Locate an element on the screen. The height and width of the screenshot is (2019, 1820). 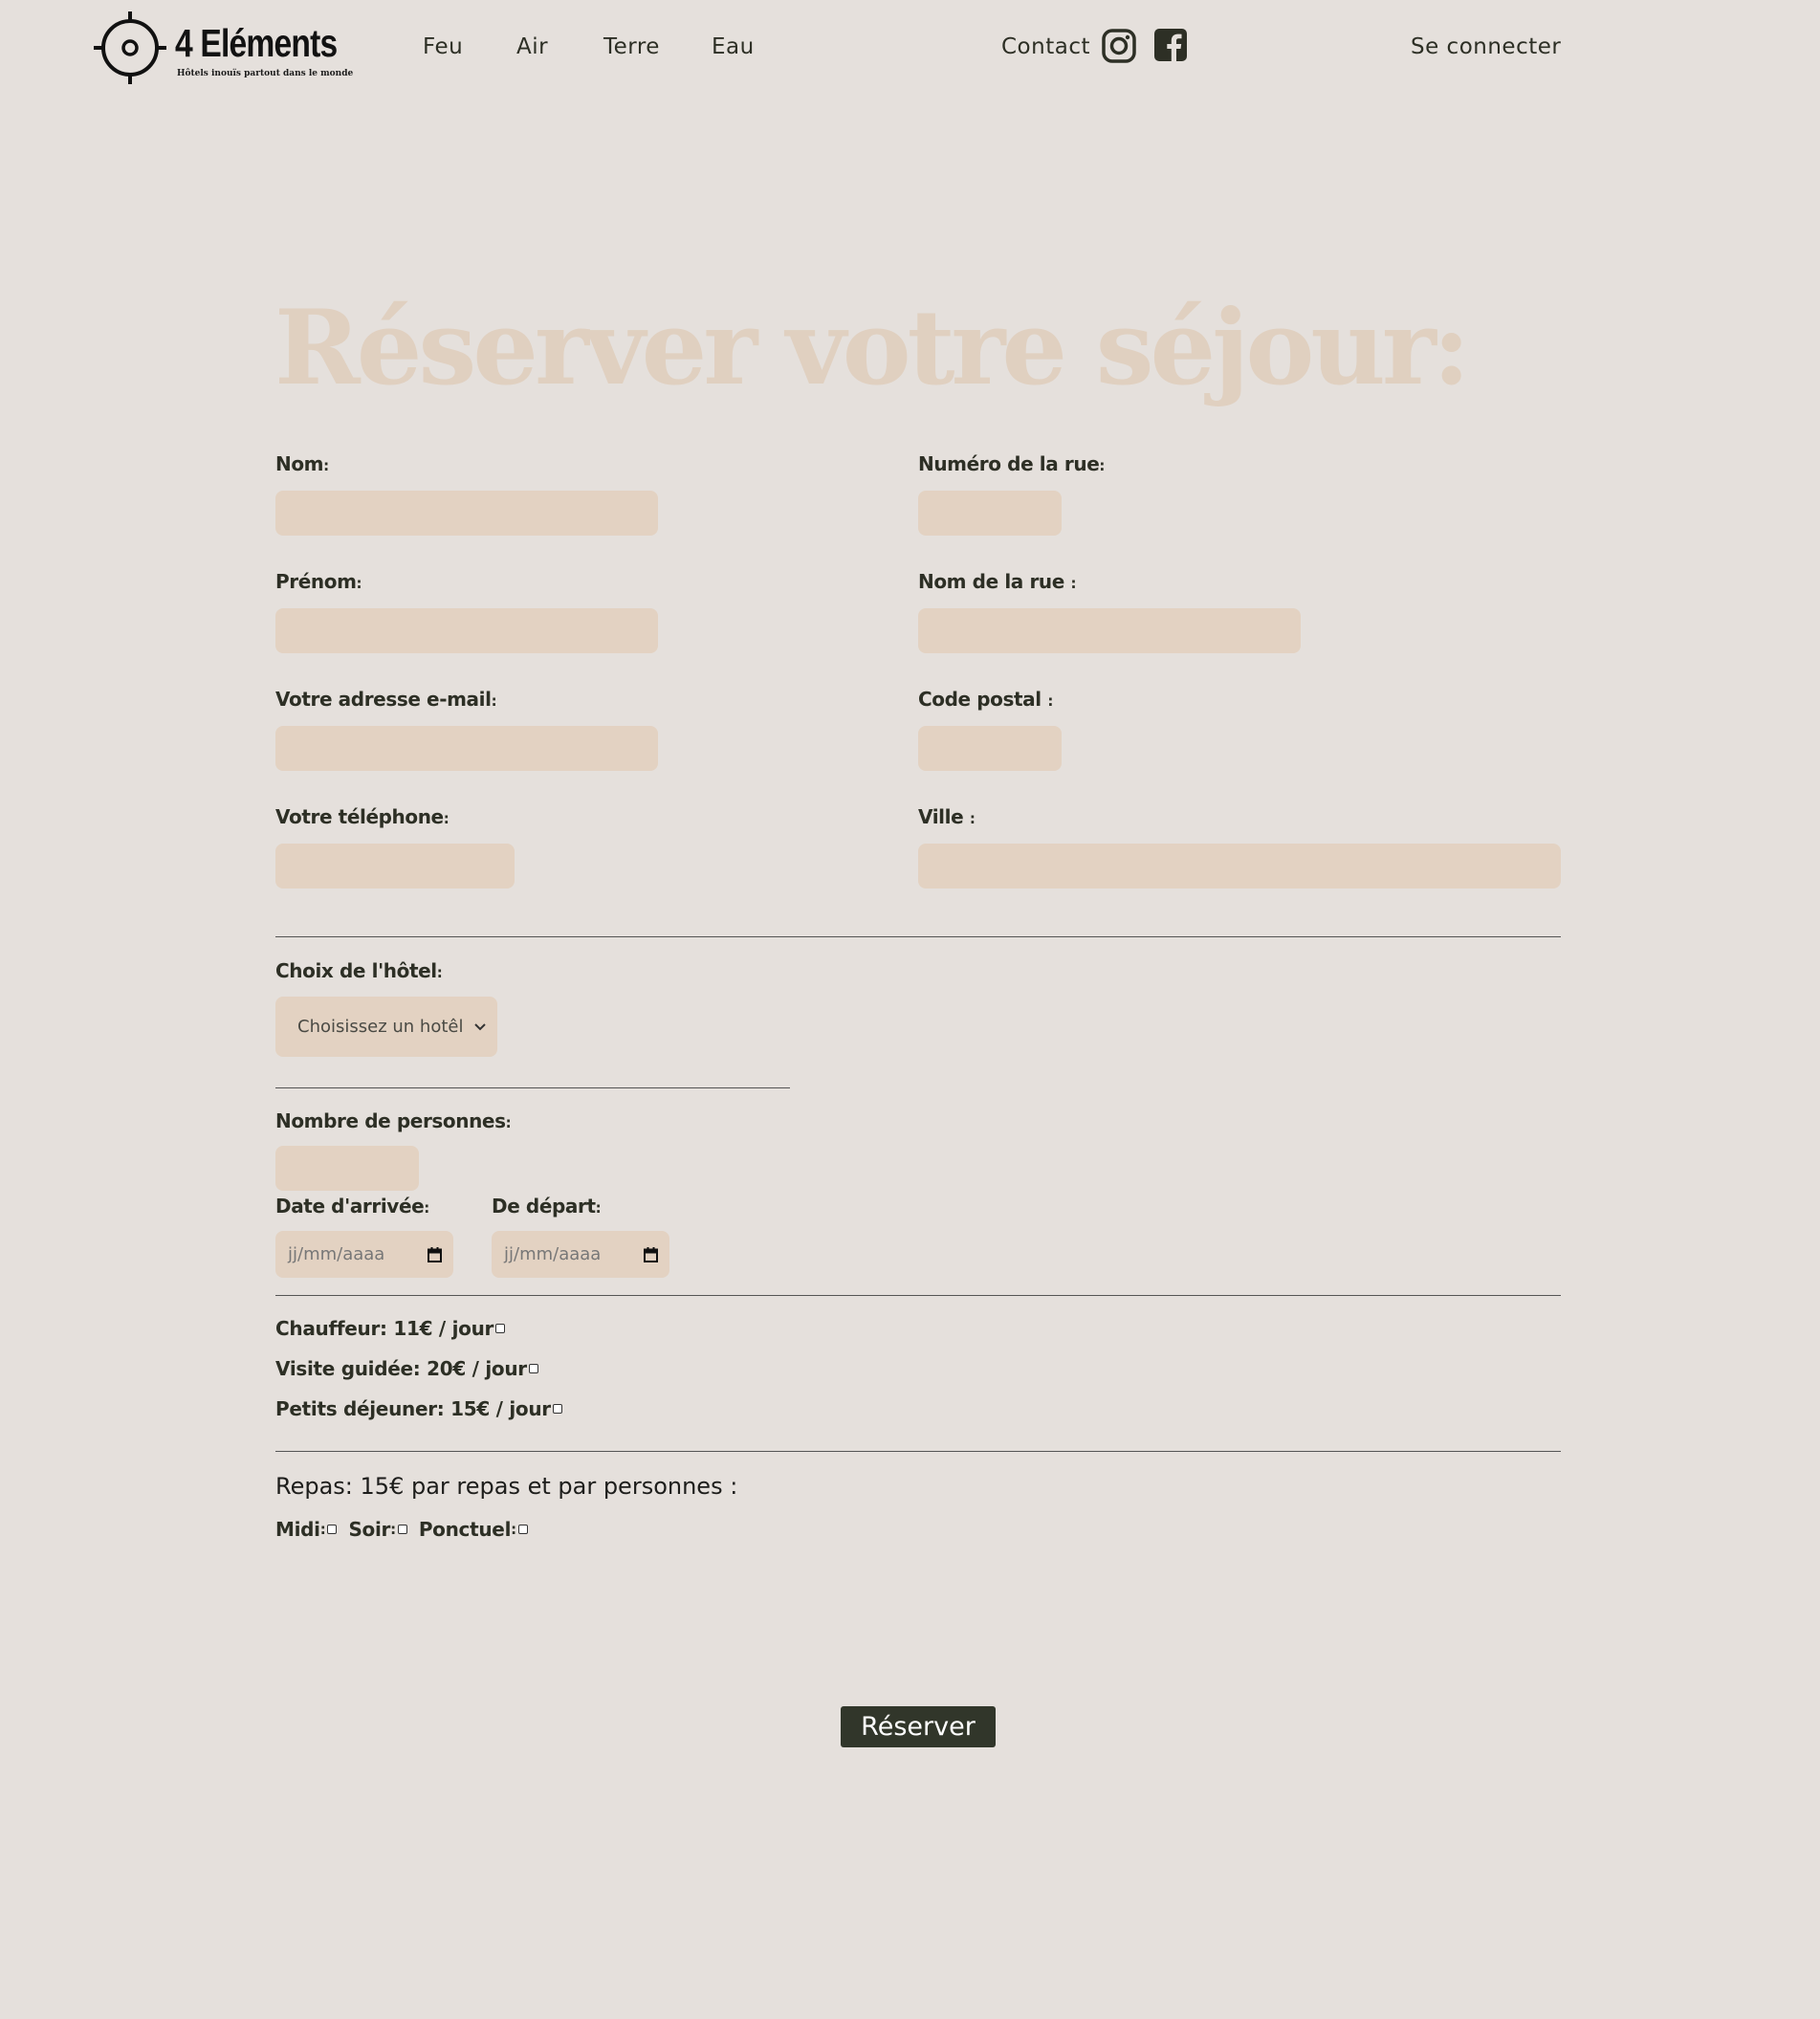
logo-icon is located at coordinates (130, 47).